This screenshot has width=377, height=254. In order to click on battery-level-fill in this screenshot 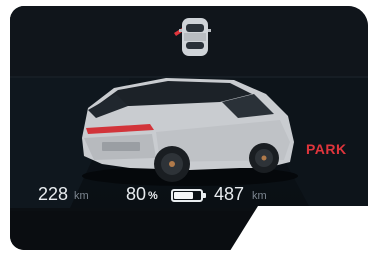, I will do `click(183, 195)`.